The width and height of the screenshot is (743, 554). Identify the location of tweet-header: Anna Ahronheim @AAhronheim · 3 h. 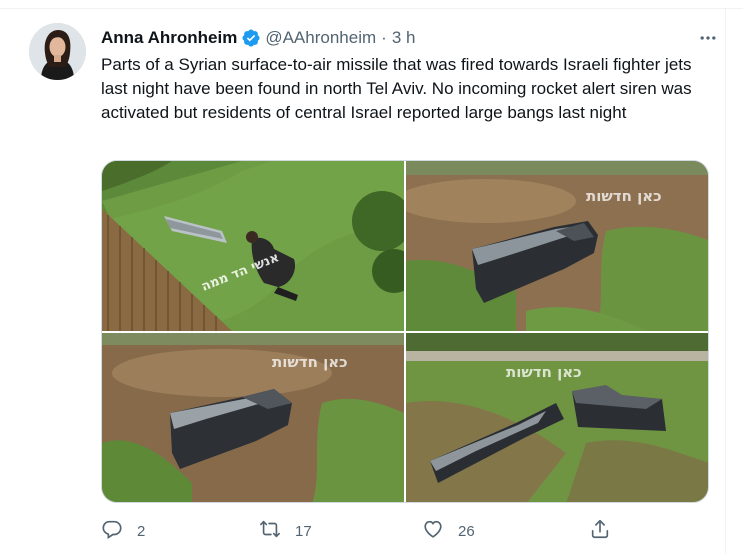
(258, 38).